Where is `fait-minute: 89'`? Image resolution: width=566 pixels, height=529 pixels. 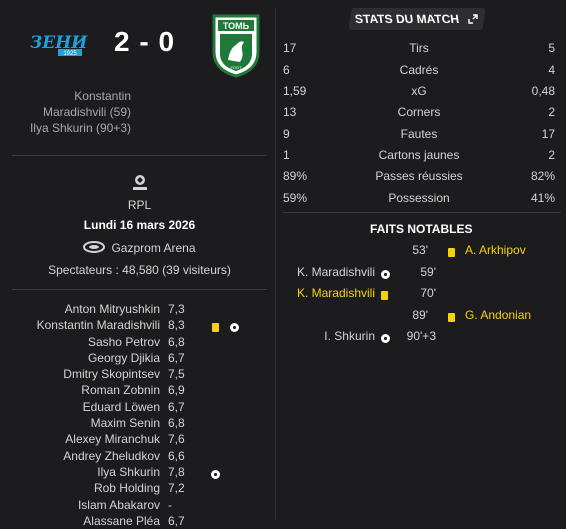
fait-minute: 89' is located at coordinates (420, 315).